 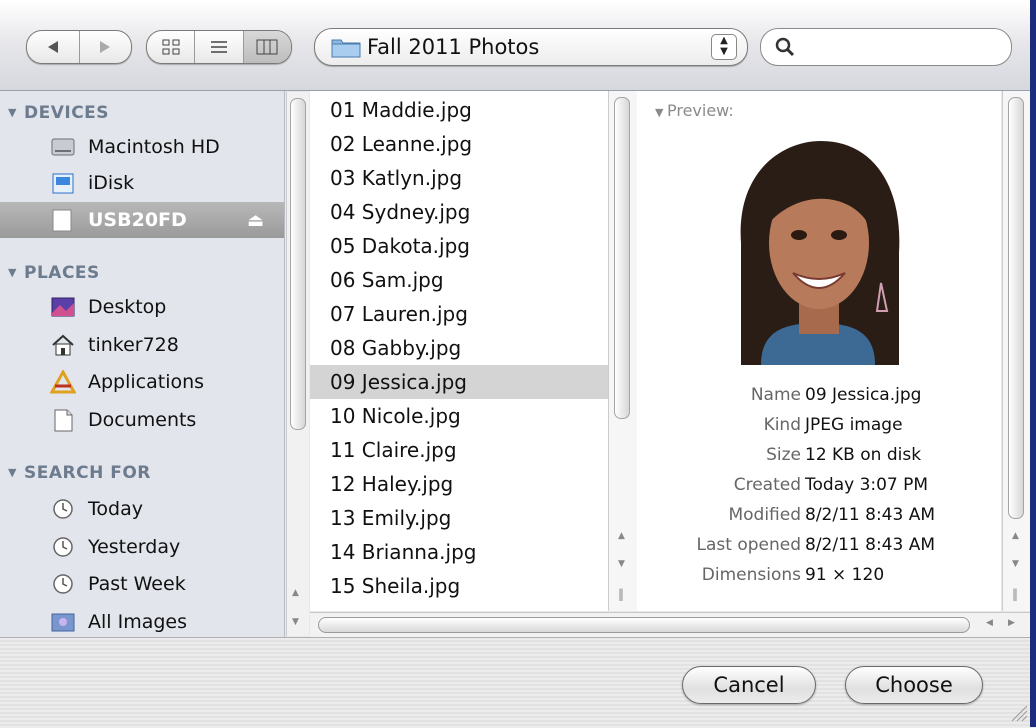 What do you see at coordinates (459, 110) in the screenshot?
I see `file-row: 01 Maddie.jpg` at bounding box center [459, 110].